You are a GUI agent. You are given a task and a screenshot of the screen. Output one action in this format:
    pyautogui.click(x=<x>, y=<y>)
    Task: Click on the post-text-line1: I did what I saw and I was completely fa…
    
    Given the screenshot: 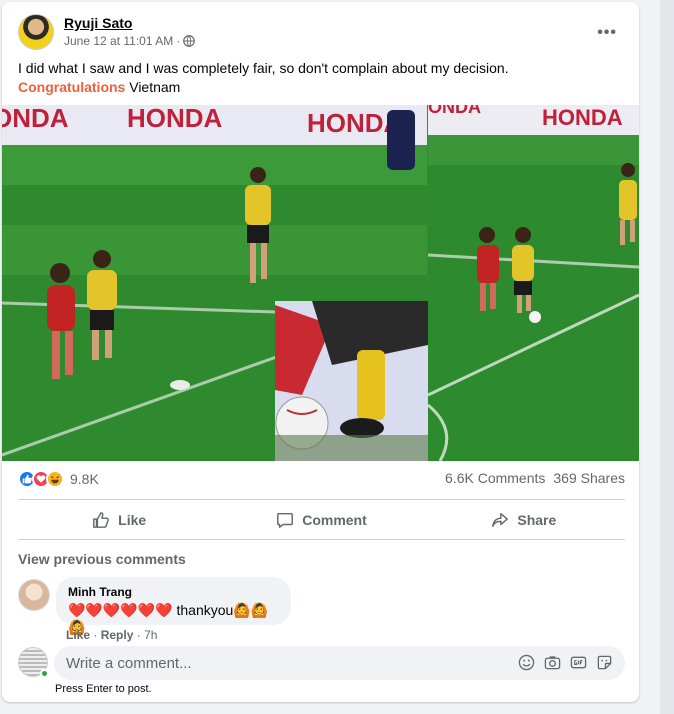 What is the action you would take?
    pyautogui.click(x=263, y=68)
    